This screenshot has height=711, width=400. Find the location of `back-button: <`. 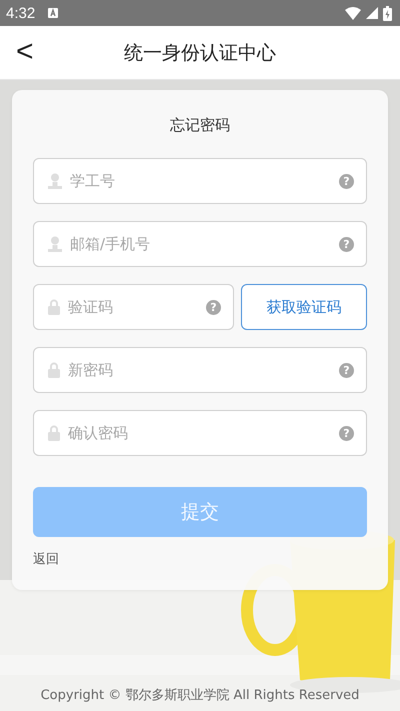

back-button: < is located at coordinates (25, 52).